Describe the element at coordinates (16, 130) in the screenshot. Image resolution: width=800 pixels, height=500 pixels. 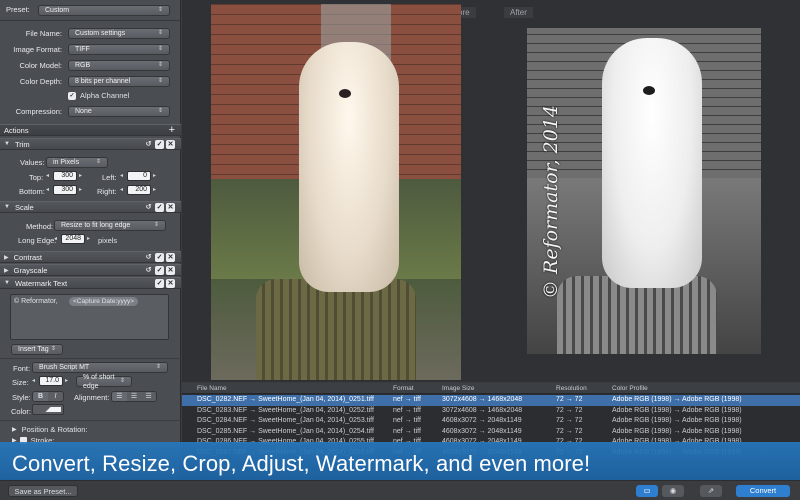
I see `actions-title: Actions` at that location.